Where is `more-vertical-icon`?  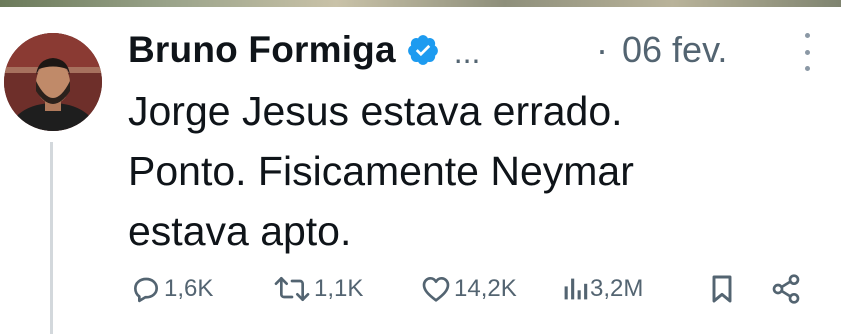 more-vertical-icon is located at coordinates (807, 52).